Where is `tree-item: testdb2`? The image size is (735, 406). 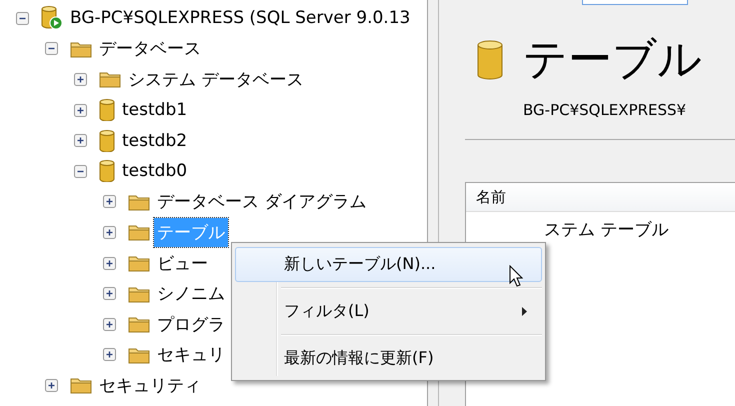 tree-item: testdb2 is located at coordinates (154, 141).